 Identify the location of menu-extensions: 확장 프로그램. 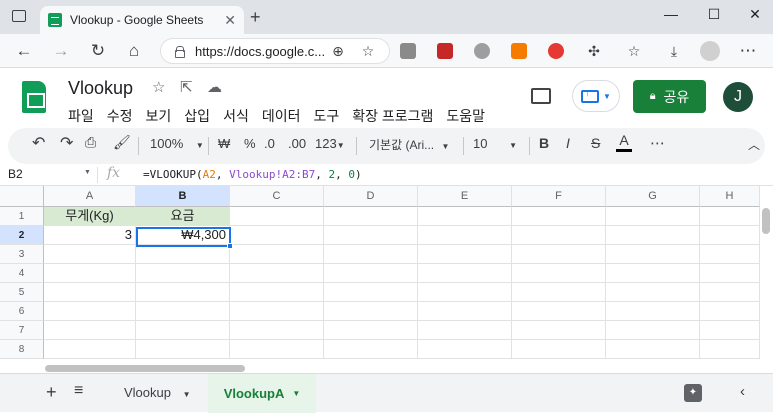
(392, 116).